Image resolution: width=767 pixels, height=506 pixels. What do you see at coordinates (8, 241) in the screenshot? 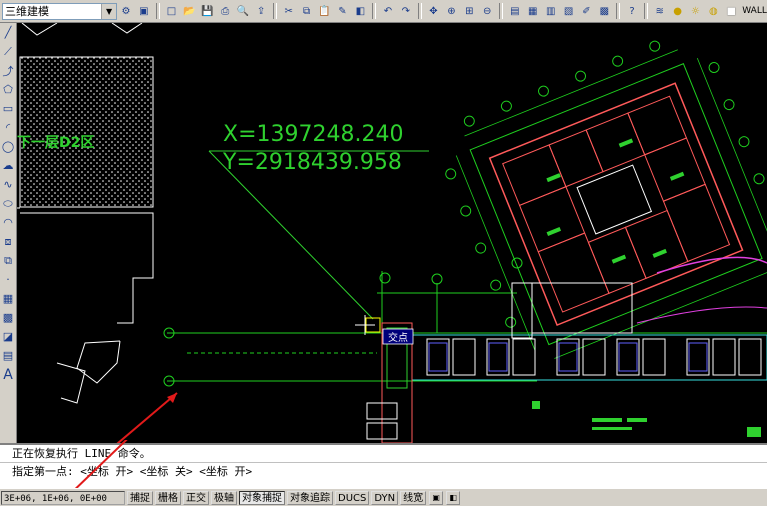
I see `insert-block-icon: ⧈` at bounding box center [8, 241].